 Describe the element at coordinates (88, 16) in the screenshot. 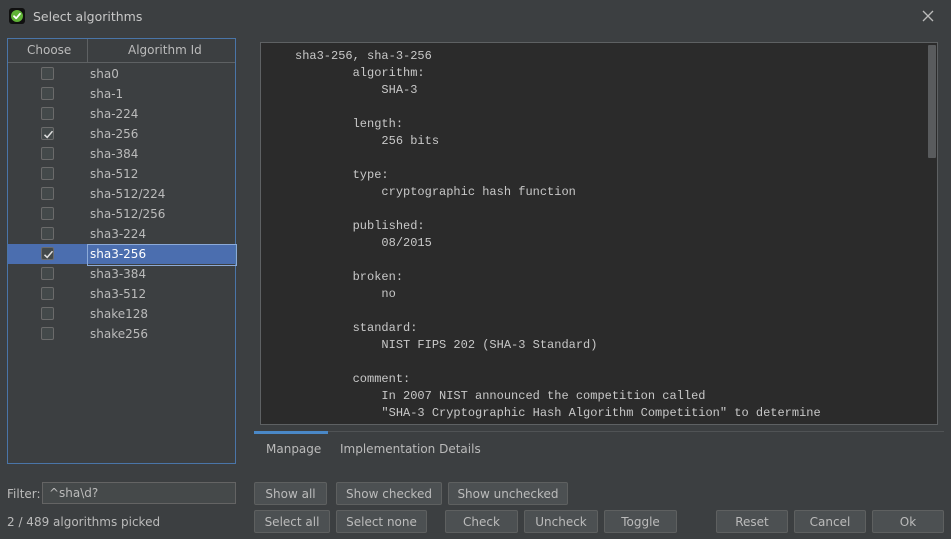

I see `window-title: Select algorithms` at that location.